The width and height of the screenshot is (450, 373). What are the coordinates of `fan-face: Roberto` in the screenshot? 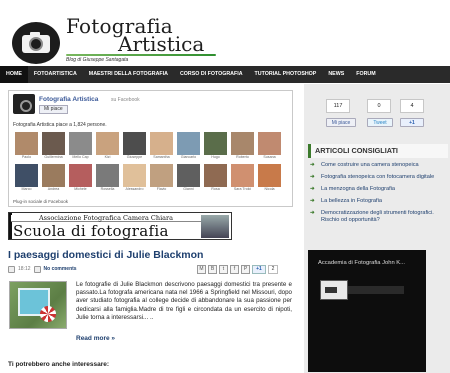 It's located at (242, 146).